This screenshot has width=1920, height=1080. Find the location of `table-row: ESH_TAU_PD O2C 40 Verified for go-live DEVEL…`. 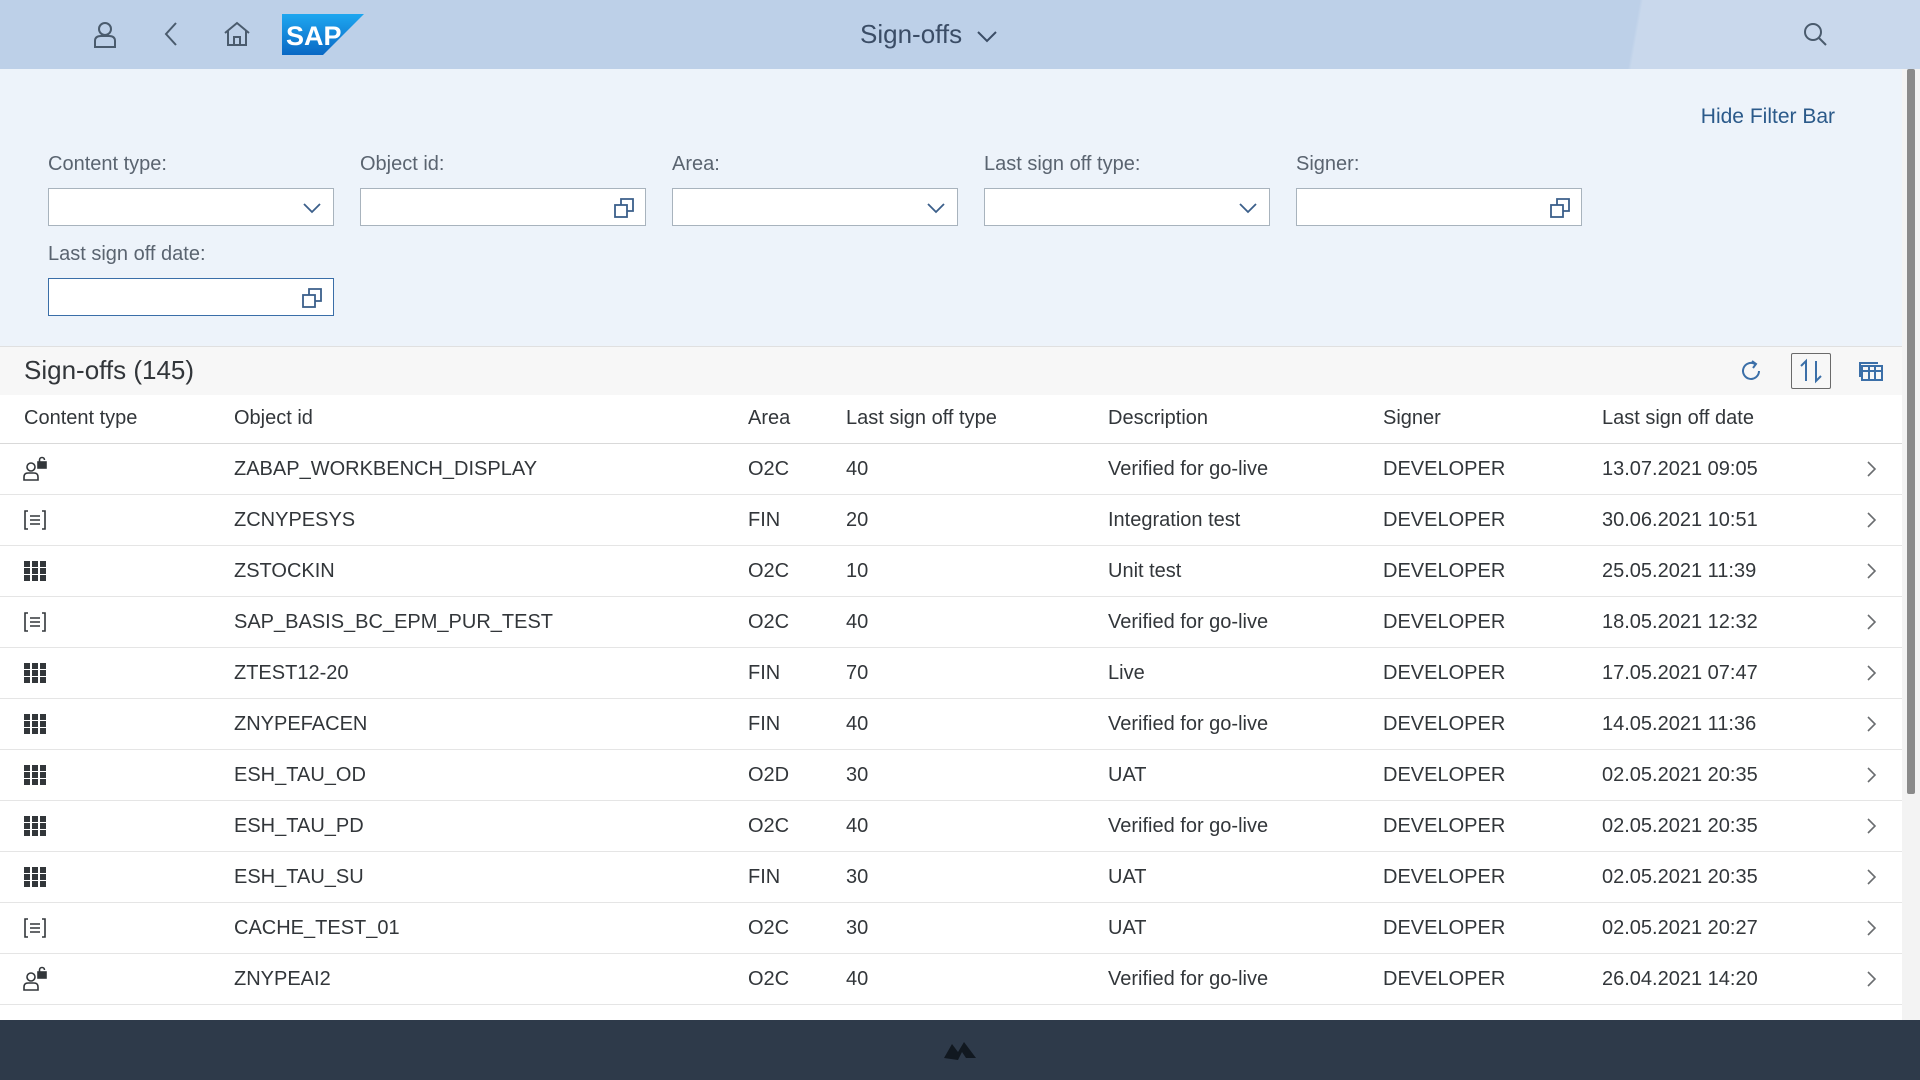

table-row: ESH_TAU_PD O2C 40 Verified for go-live DEVEL… is located at coordinates (951, 826).